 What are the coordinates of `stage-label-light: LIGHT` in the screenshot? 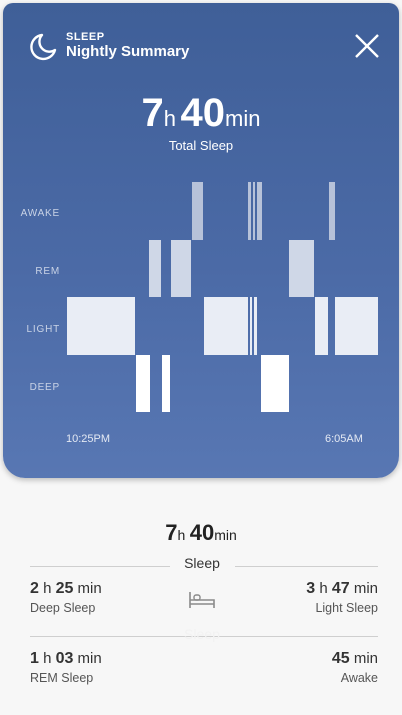 It's located at (43, 329).